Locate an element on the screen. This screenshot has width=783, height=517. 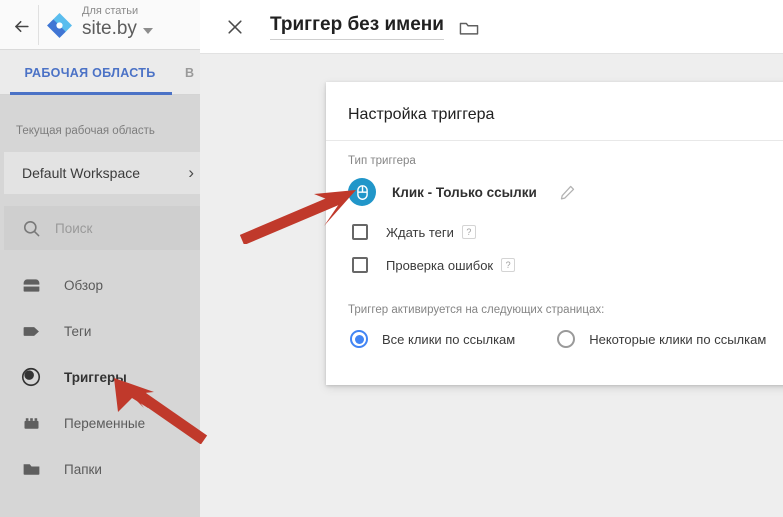
workspace-name: Default Workspace is located at coordinates (81, 173).